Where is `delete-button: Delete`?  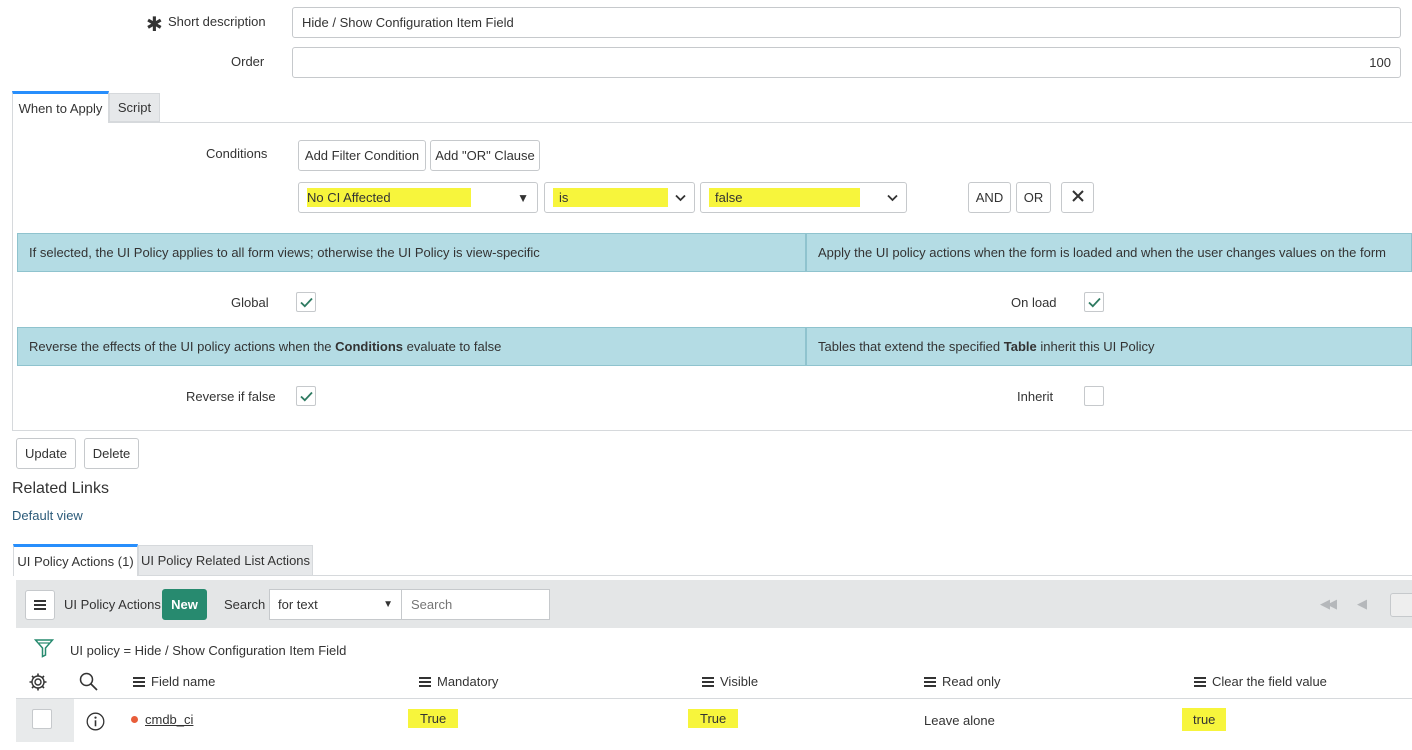
delete-button: Delete is located at coordinates (111, 453).